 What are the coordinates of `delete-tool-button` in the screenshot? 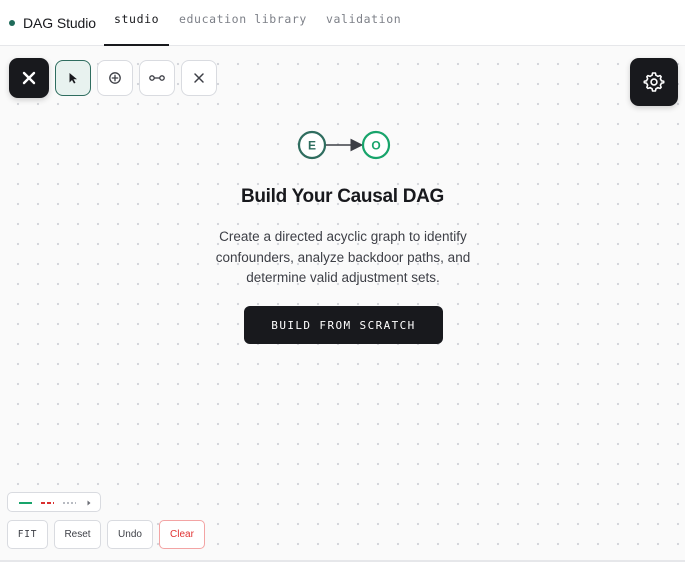 It's located at (199, 78).